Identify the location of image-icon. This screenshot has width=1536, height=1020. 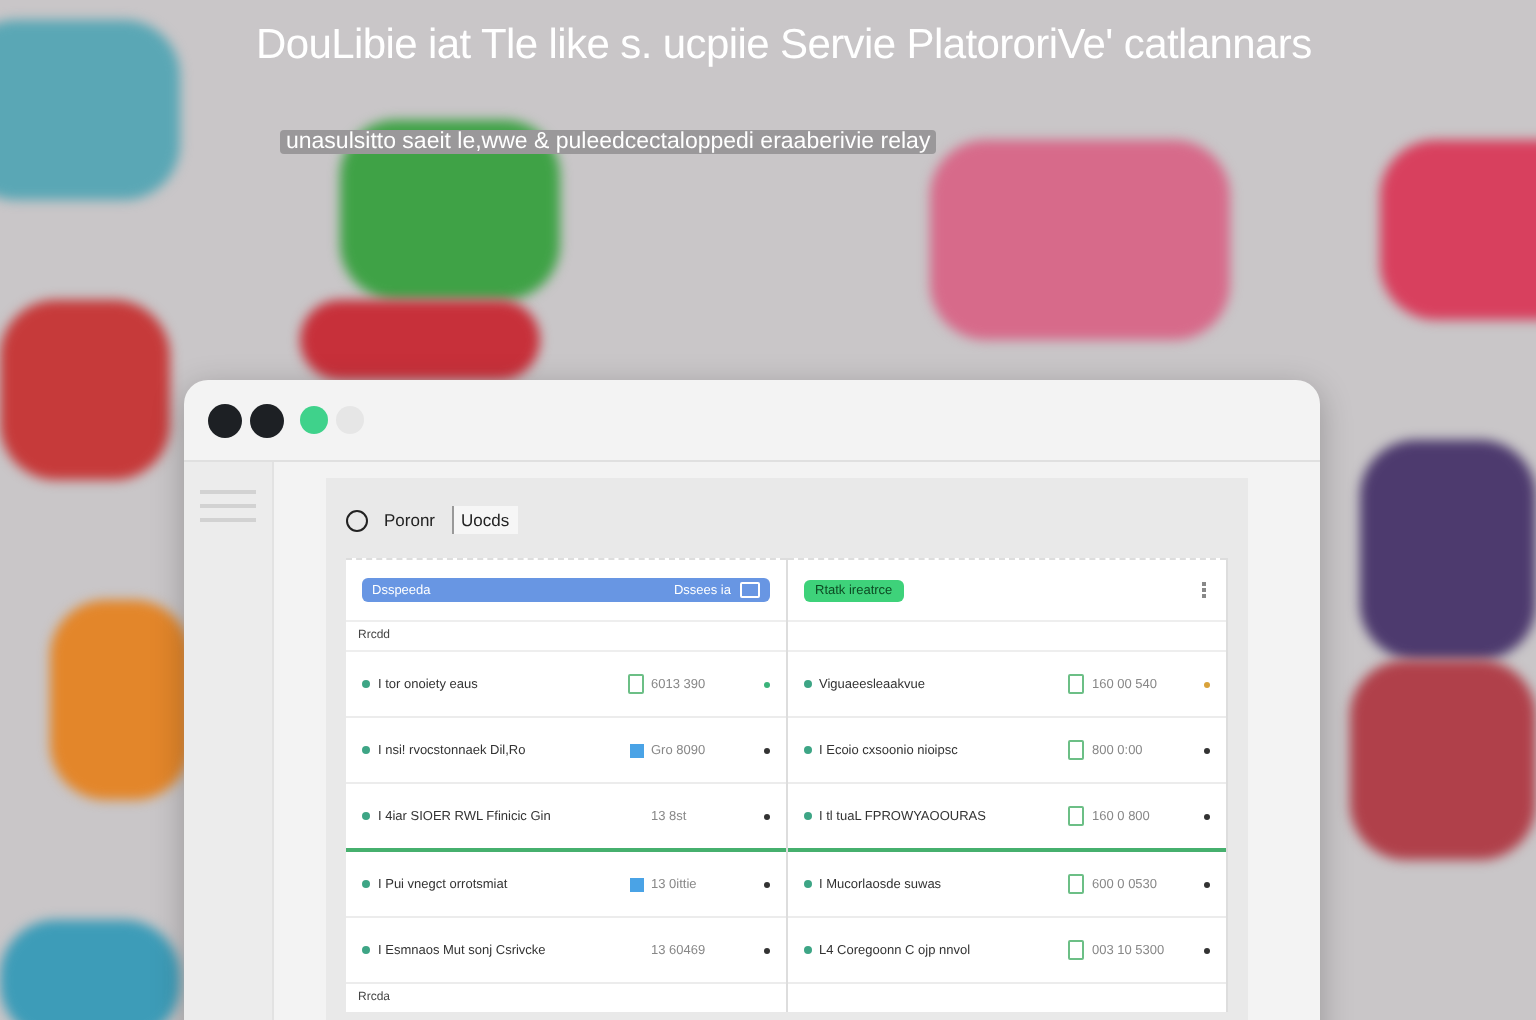
(749, 590).